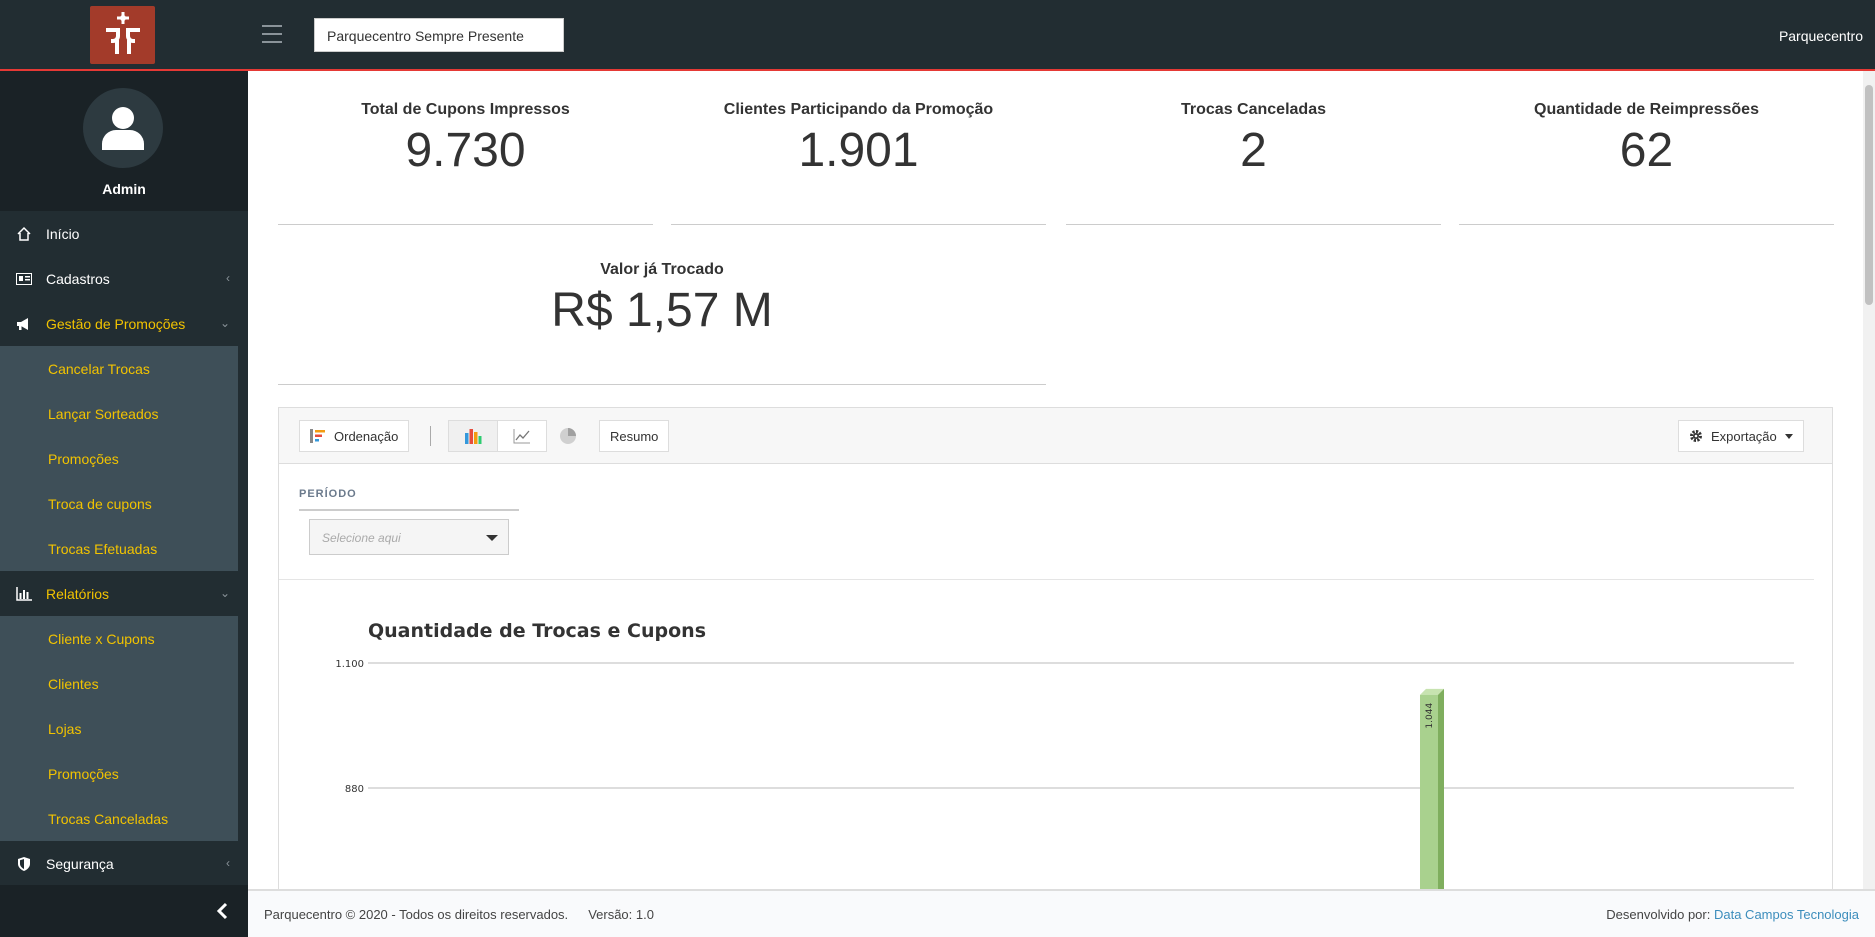  I want to click on chart-bar: 1.044, so click(1432, 788).